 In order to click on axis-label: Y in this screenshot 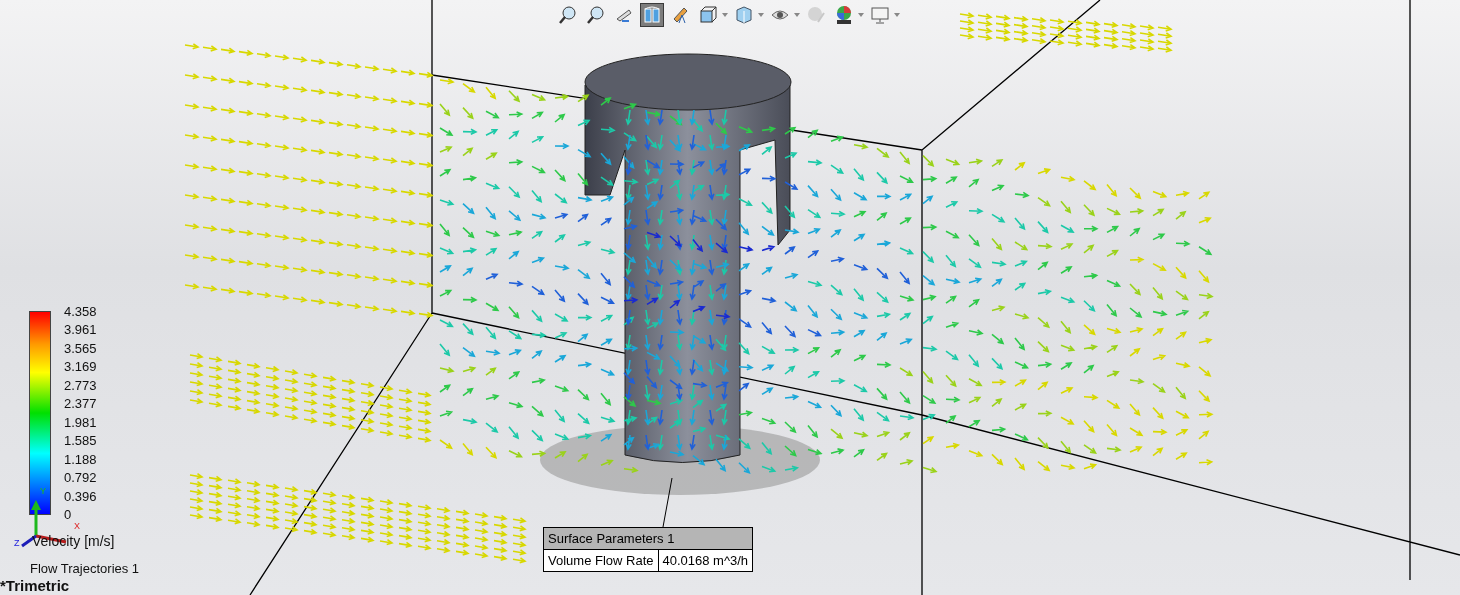, I will do `click(43, 491)`.